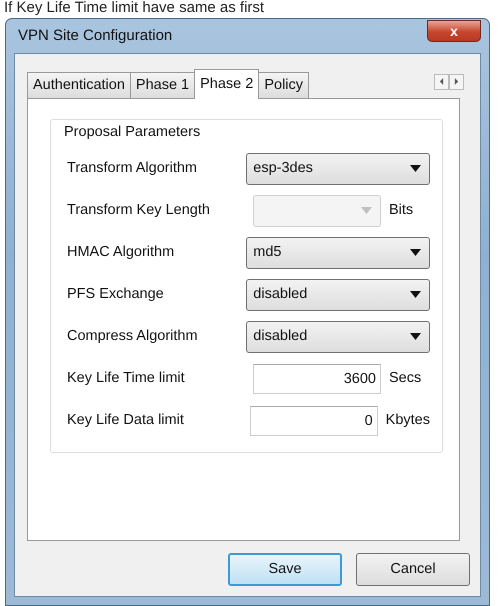  I want to click on tab: Phase 1, so click(163, 85).